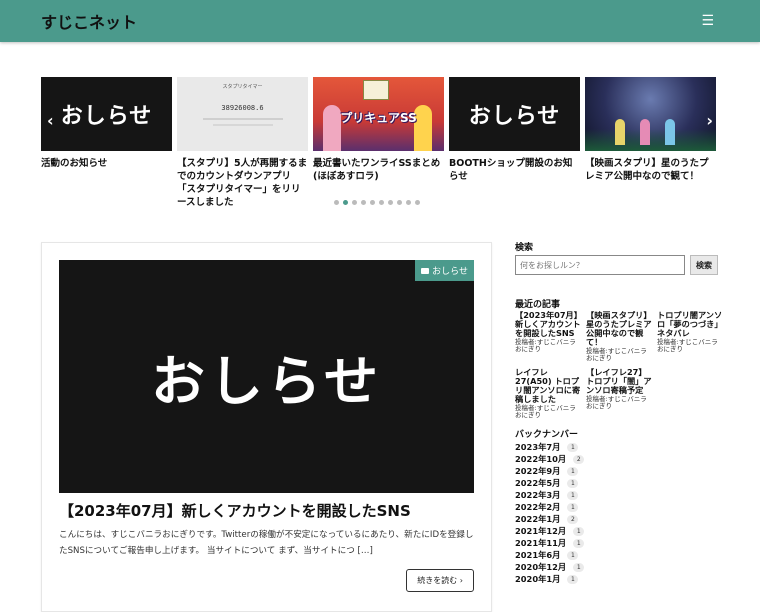 The height and width of the screenshot is (612, 760). What do you see at coordinates (537, 447) in the screenshot?
I see `archive-link: 2023年7月` at bounding box center [537, 447].